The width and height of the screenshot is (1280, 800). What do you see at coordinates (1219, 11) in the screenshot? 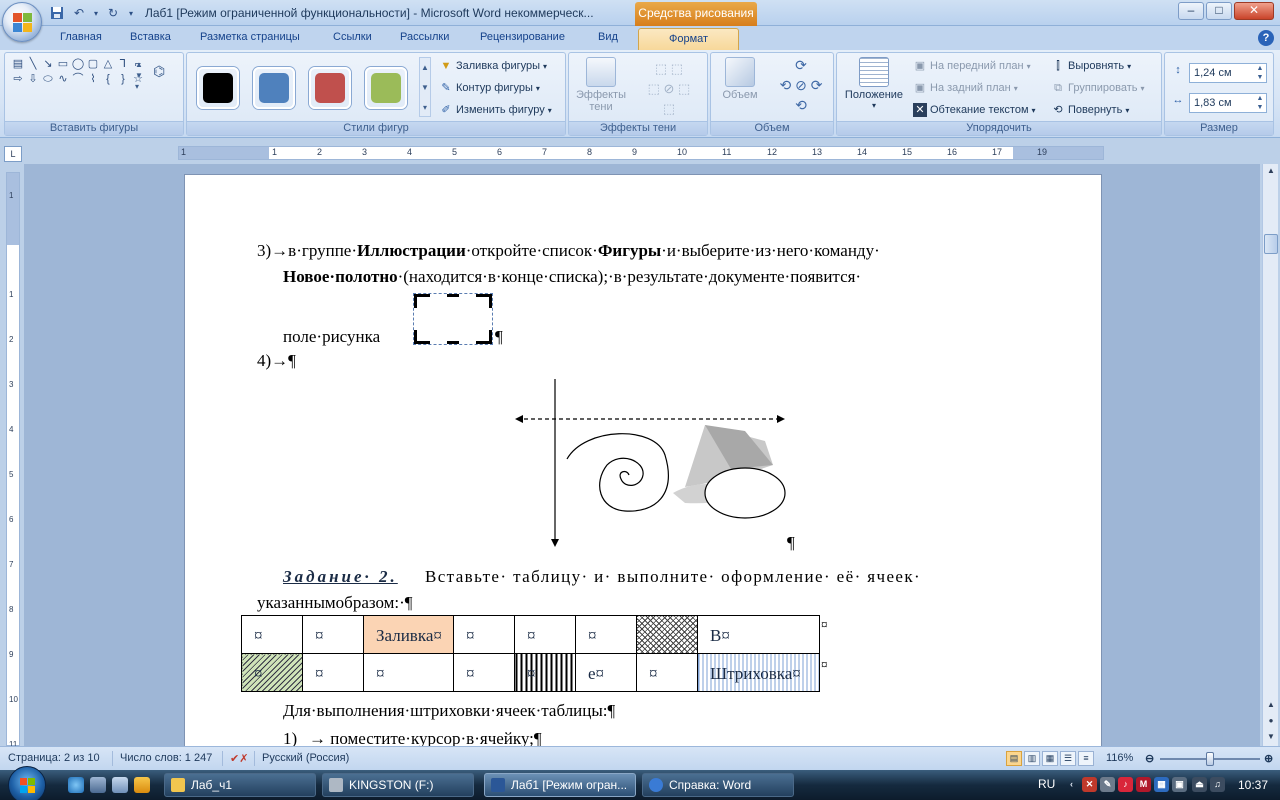
I see `maximize-button: □` at bounding box center [1219, 11].